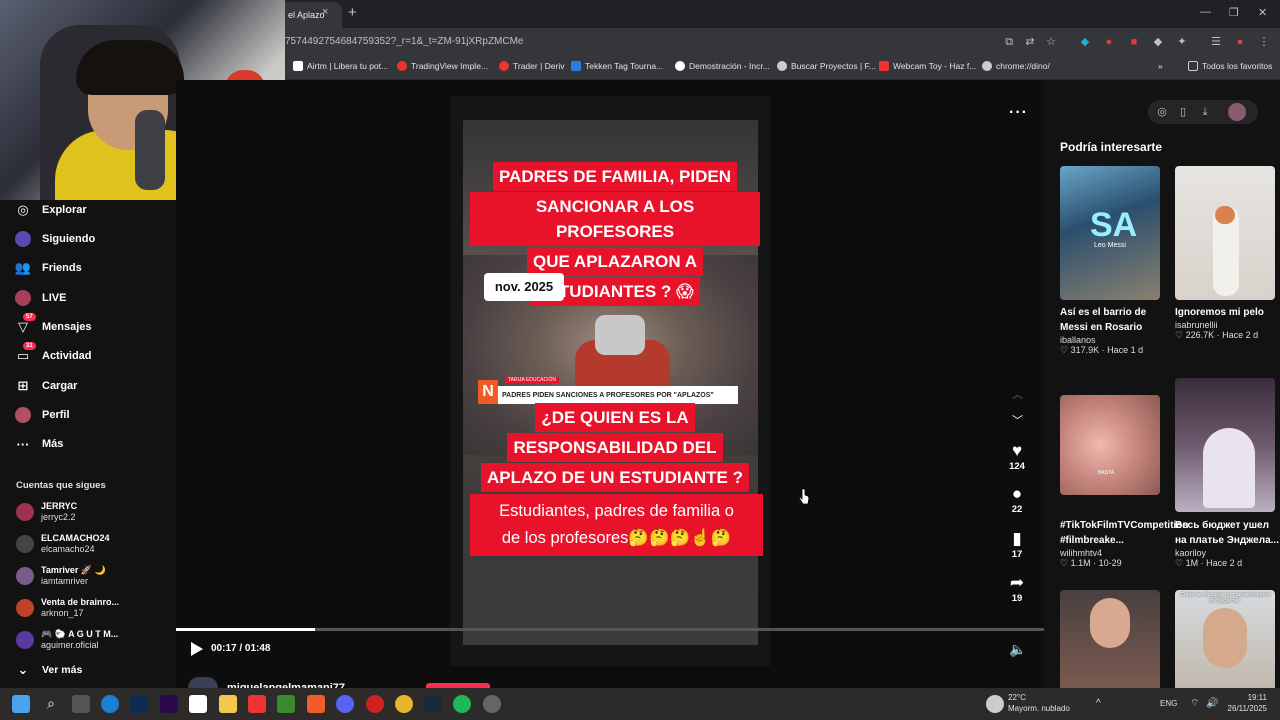 The image size is (1280, 720). I want to click on prev-video-icon: ︿, so click(1017, 394).